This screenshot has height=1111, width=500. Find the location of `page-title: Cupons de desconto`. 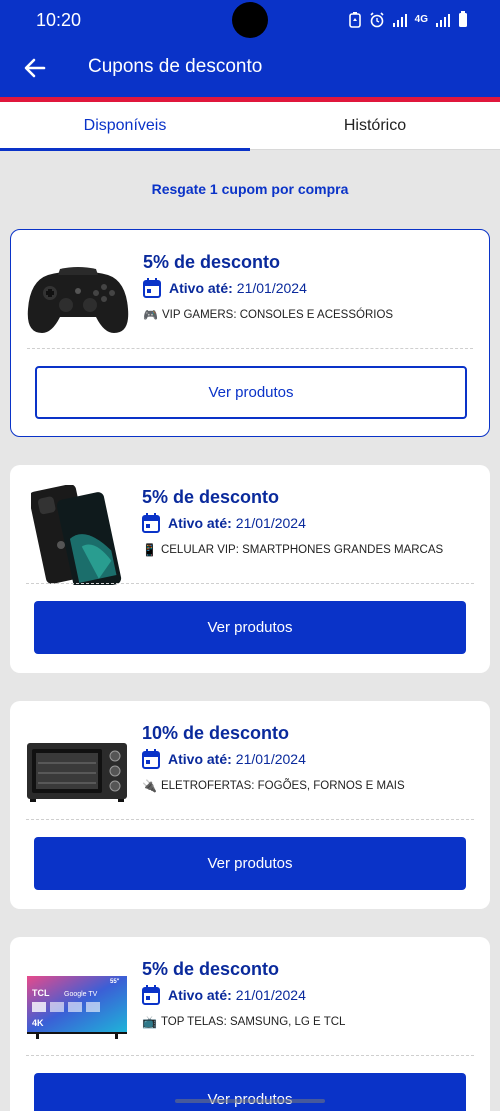

page-title: Cupons de desconto is located at coordinates (175, 66).